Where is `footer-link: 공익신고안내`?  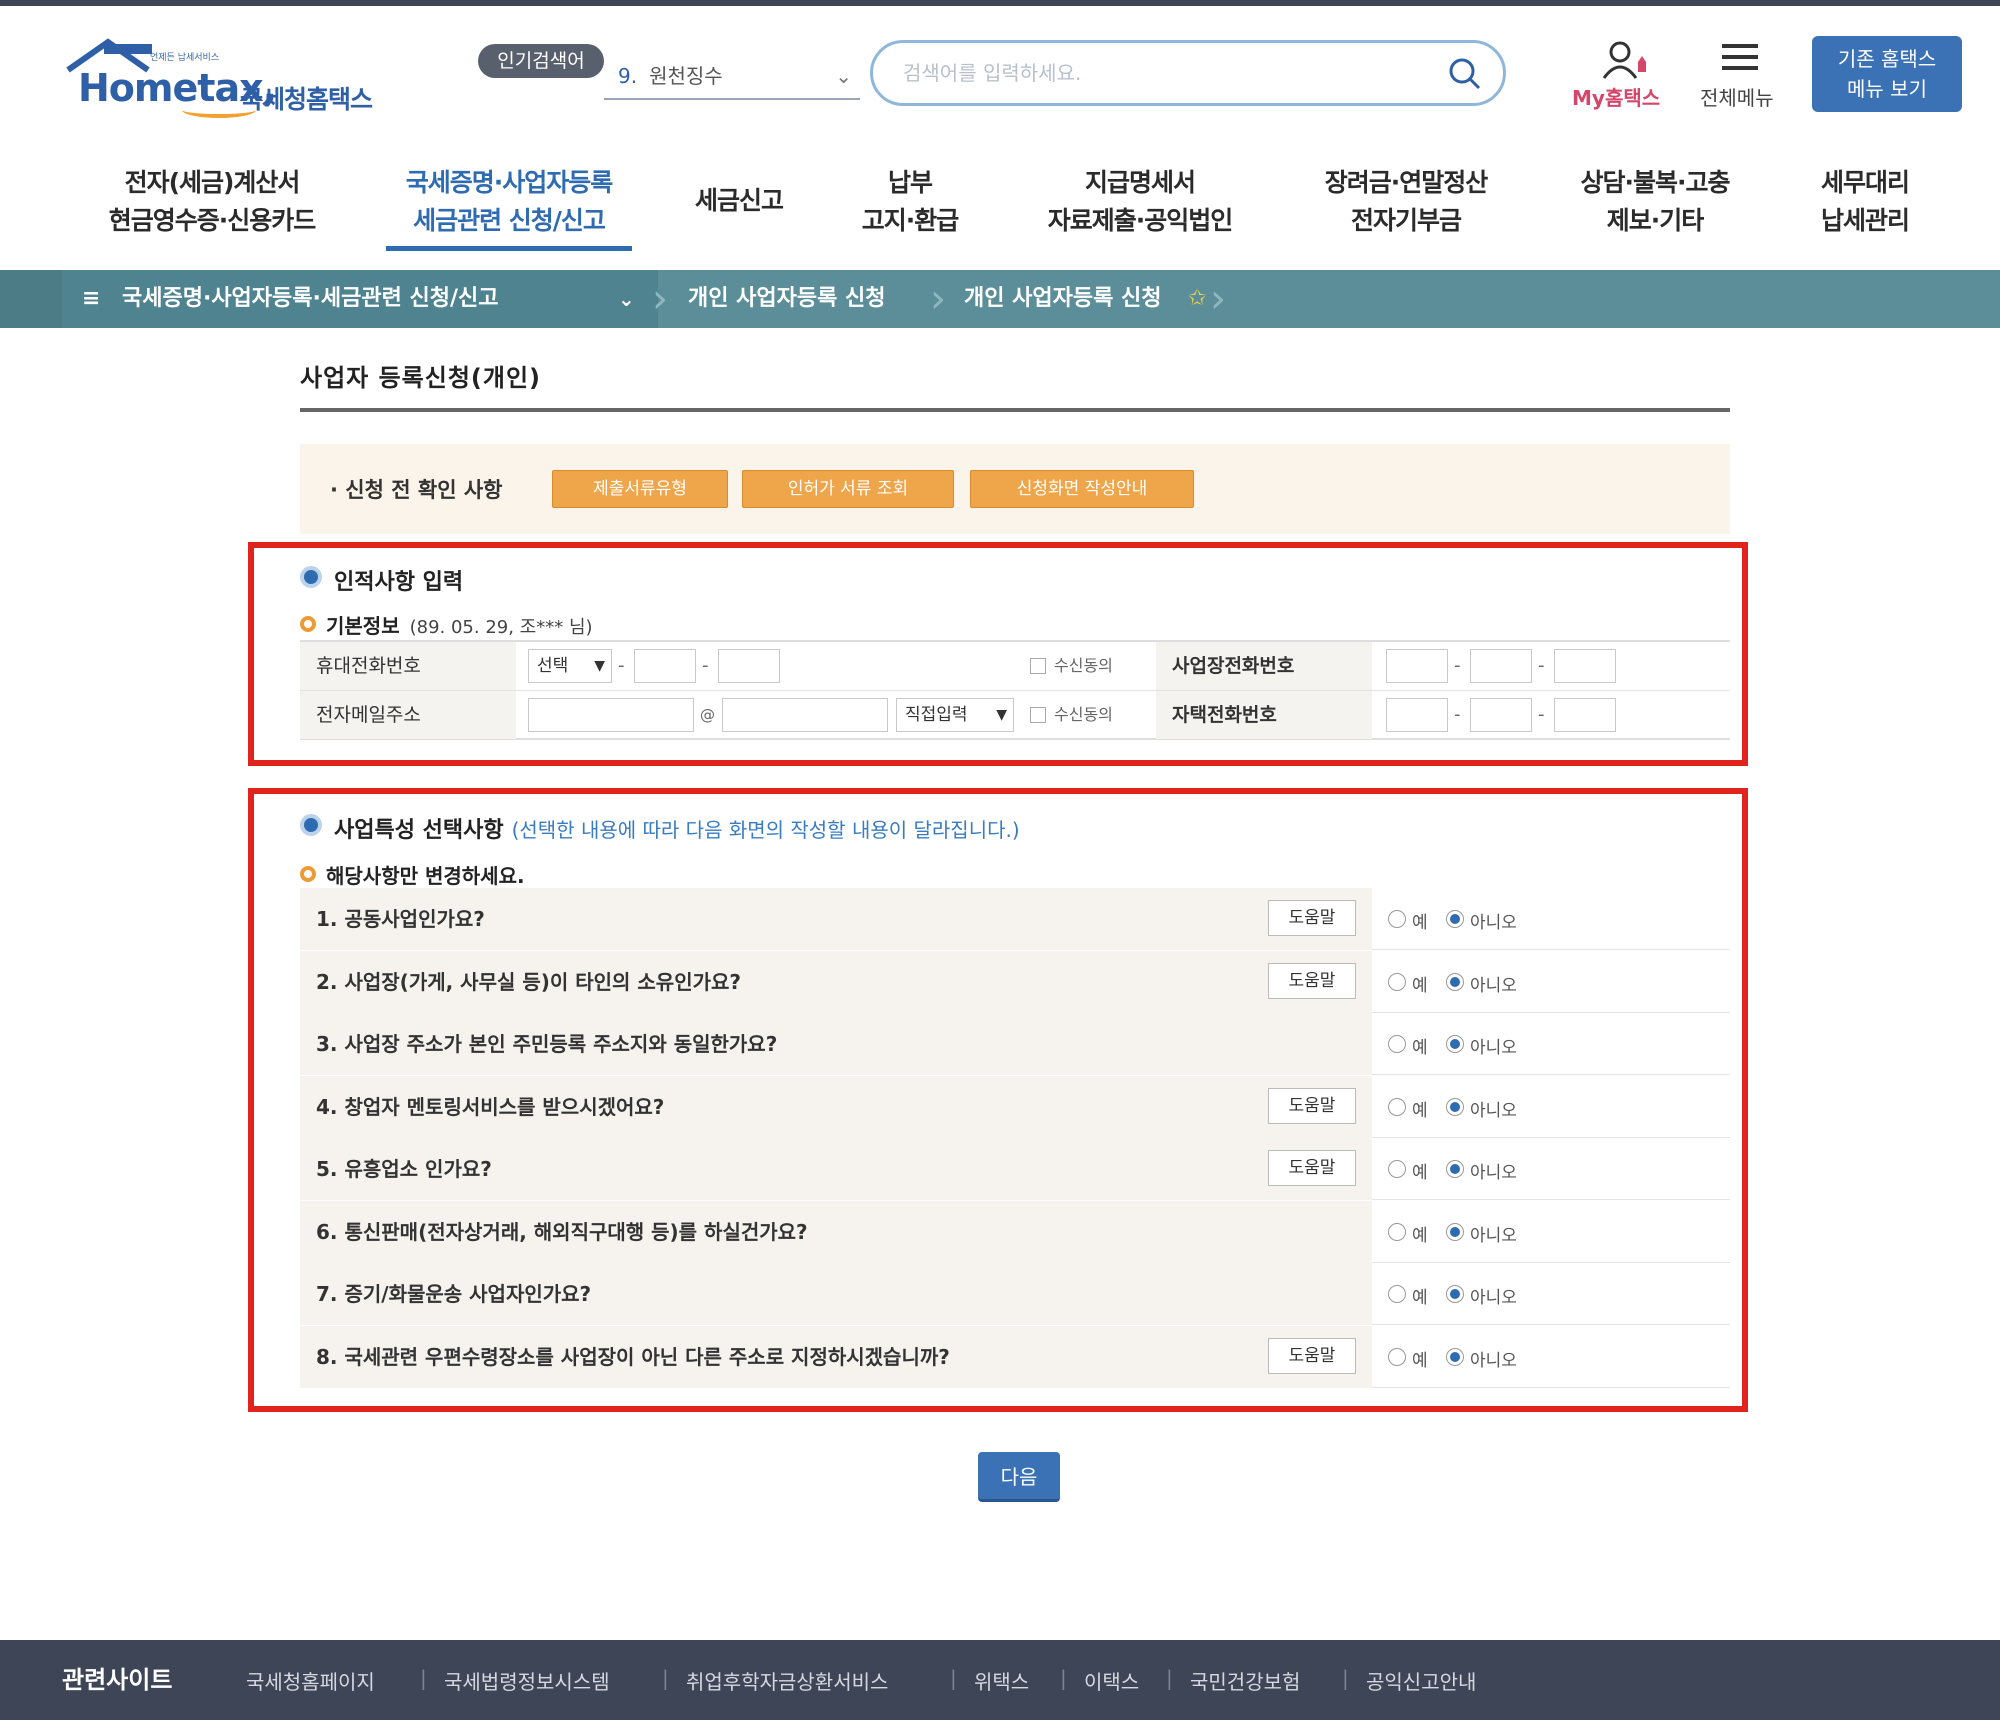 footer-link: 공익신고안내 is located at coordinates (1421, 1680).